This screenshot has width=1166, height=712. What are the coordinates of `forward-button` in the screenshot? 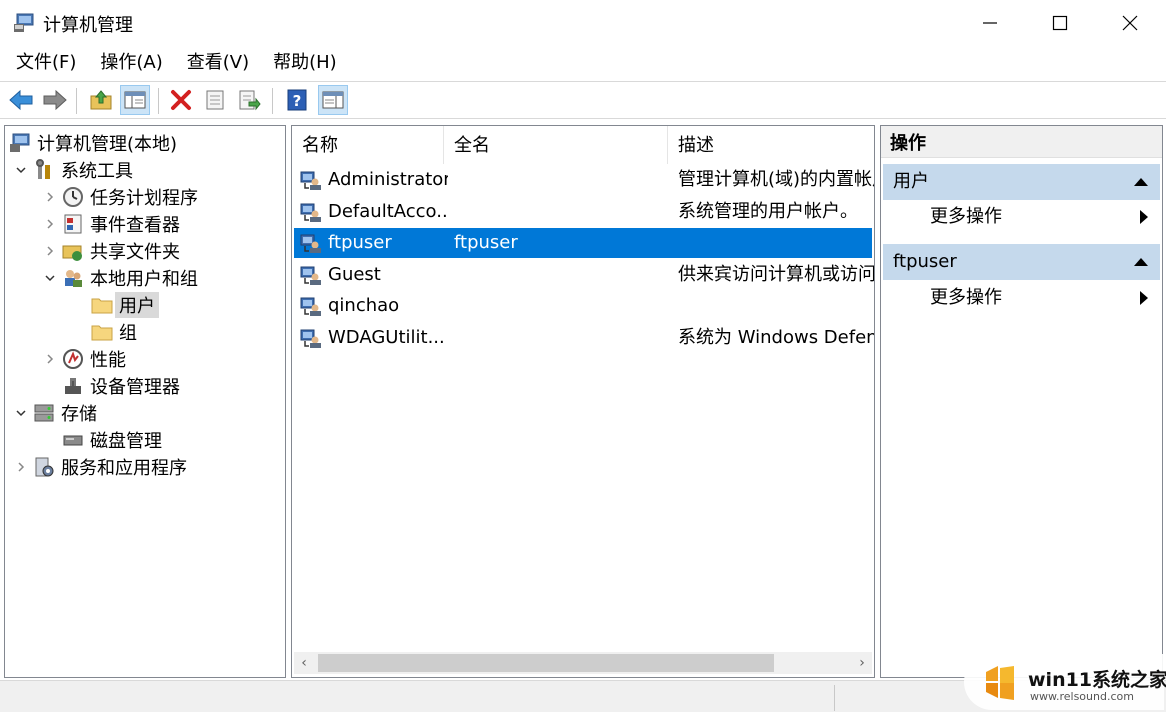 It's located at (55, 100).